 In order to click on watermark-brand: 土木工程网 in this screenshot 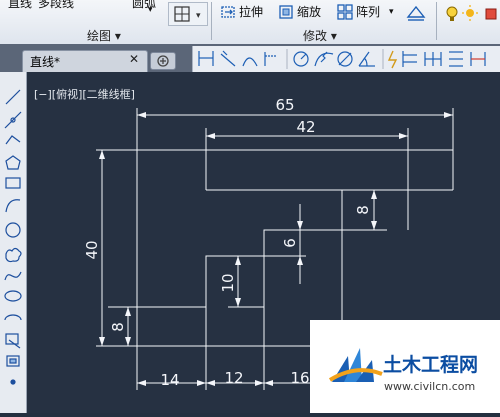, I will do `click(431, 365)`.